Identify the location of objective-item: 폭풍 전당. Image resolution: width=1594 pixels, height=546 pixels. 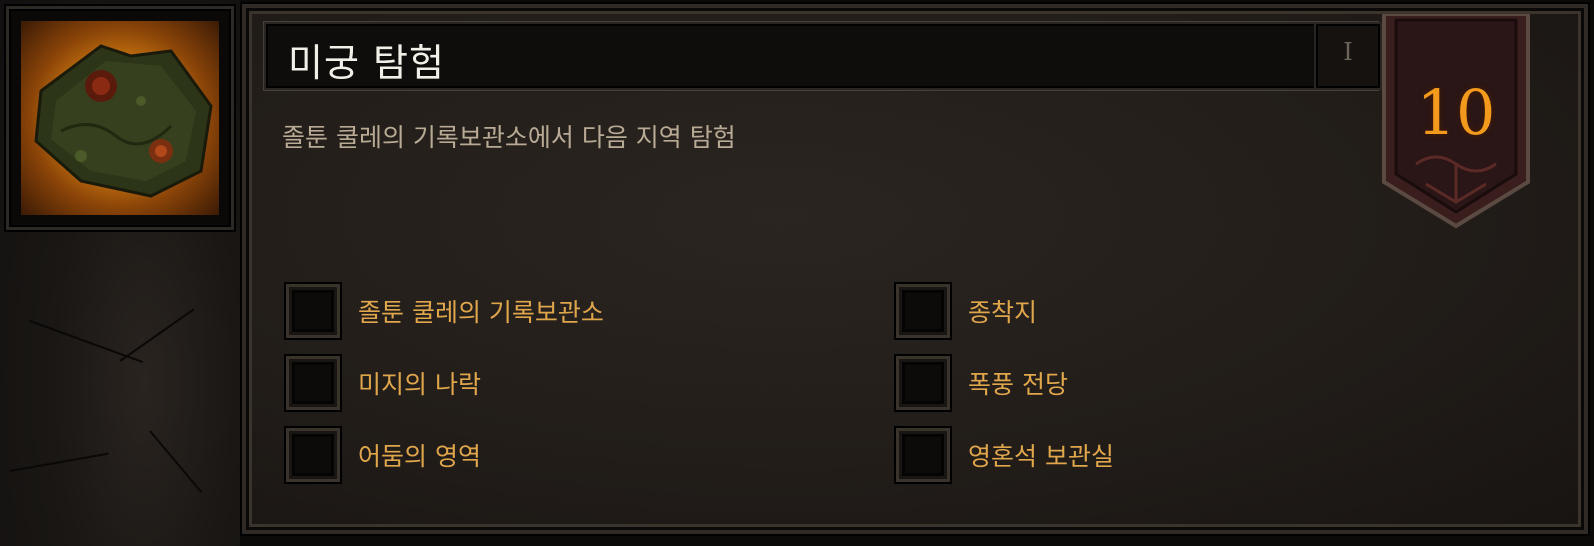
(982, 383).